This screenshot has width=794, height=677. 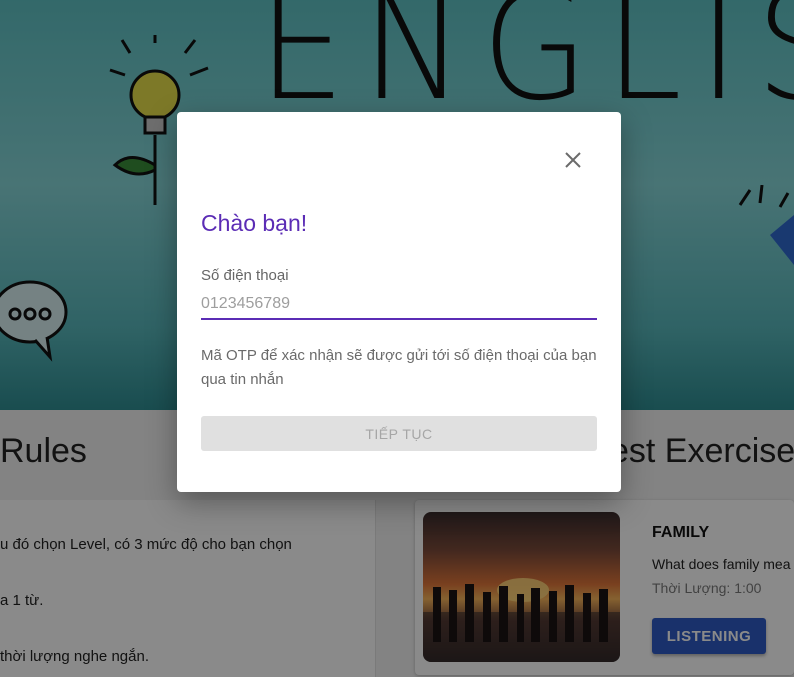 I want to click on close-button, so click(x=573, y=160).